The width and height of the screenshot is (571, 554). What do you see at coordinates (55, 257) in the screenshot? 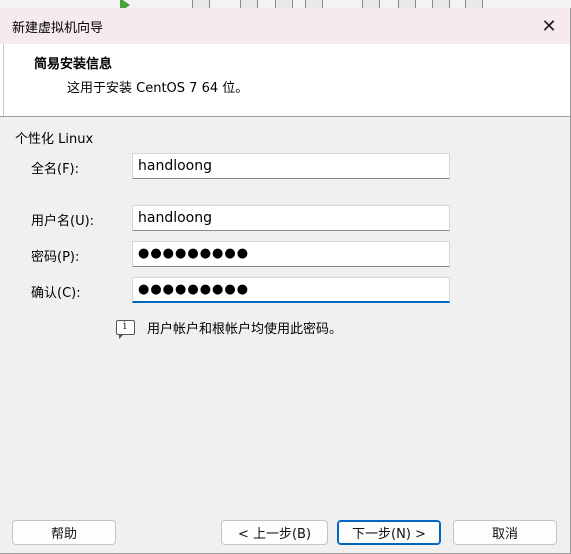
I see `password-label: 密码(P):` at bounding box center [55, 257].